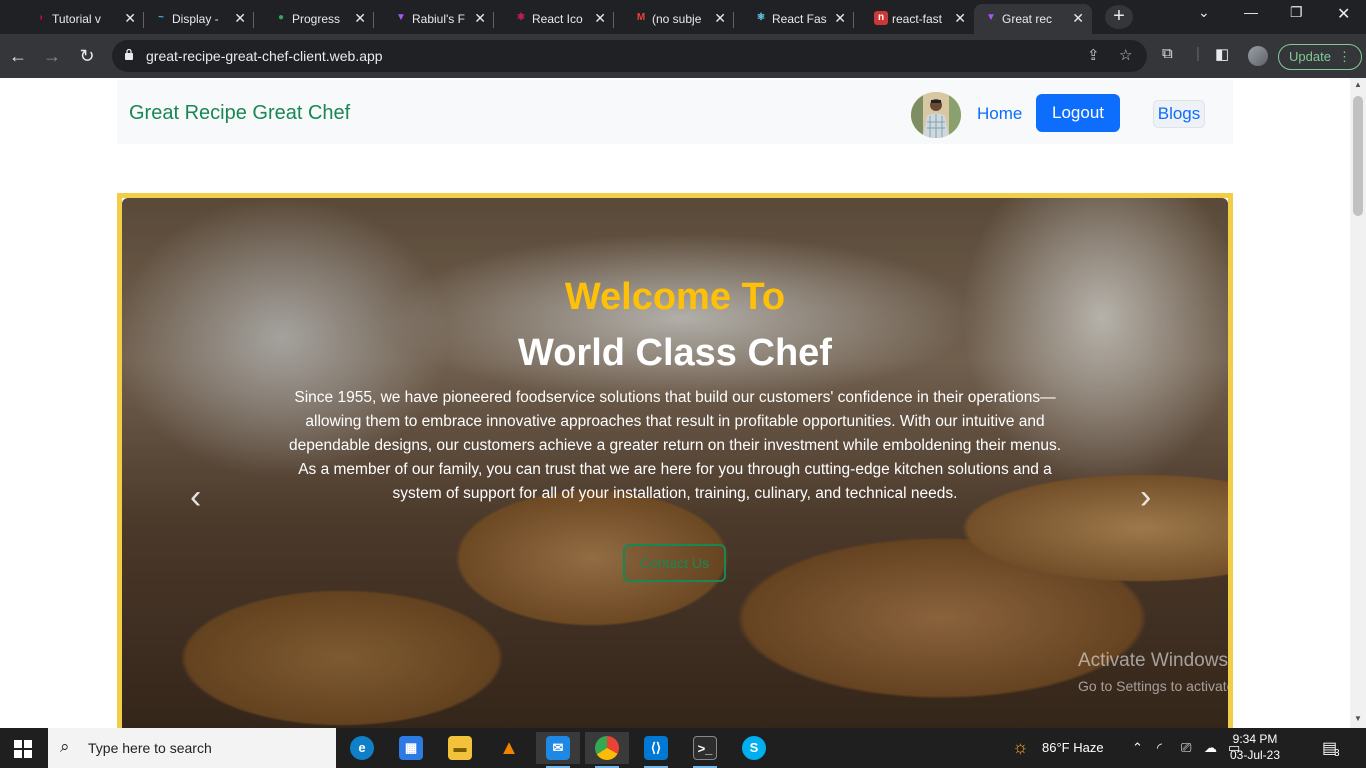  I want to click on tab-react-icons: ⚛ React Ico ✕, so click(559, 19).